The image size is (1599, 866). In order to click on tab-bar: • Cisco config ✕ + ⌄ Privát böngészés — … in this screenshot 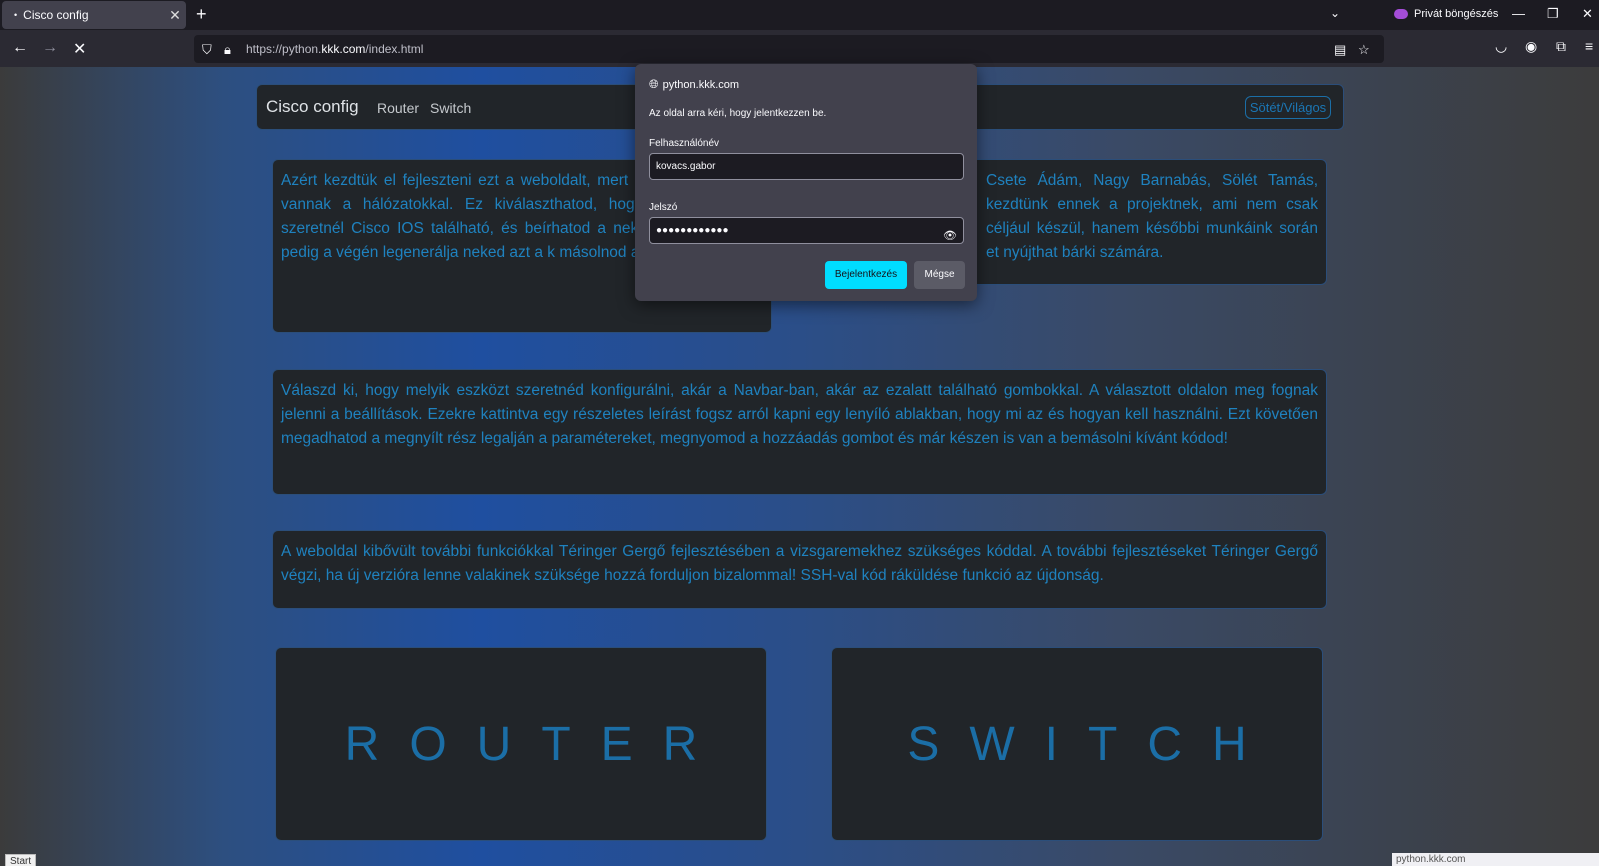, I will do `click(799, 15)`.